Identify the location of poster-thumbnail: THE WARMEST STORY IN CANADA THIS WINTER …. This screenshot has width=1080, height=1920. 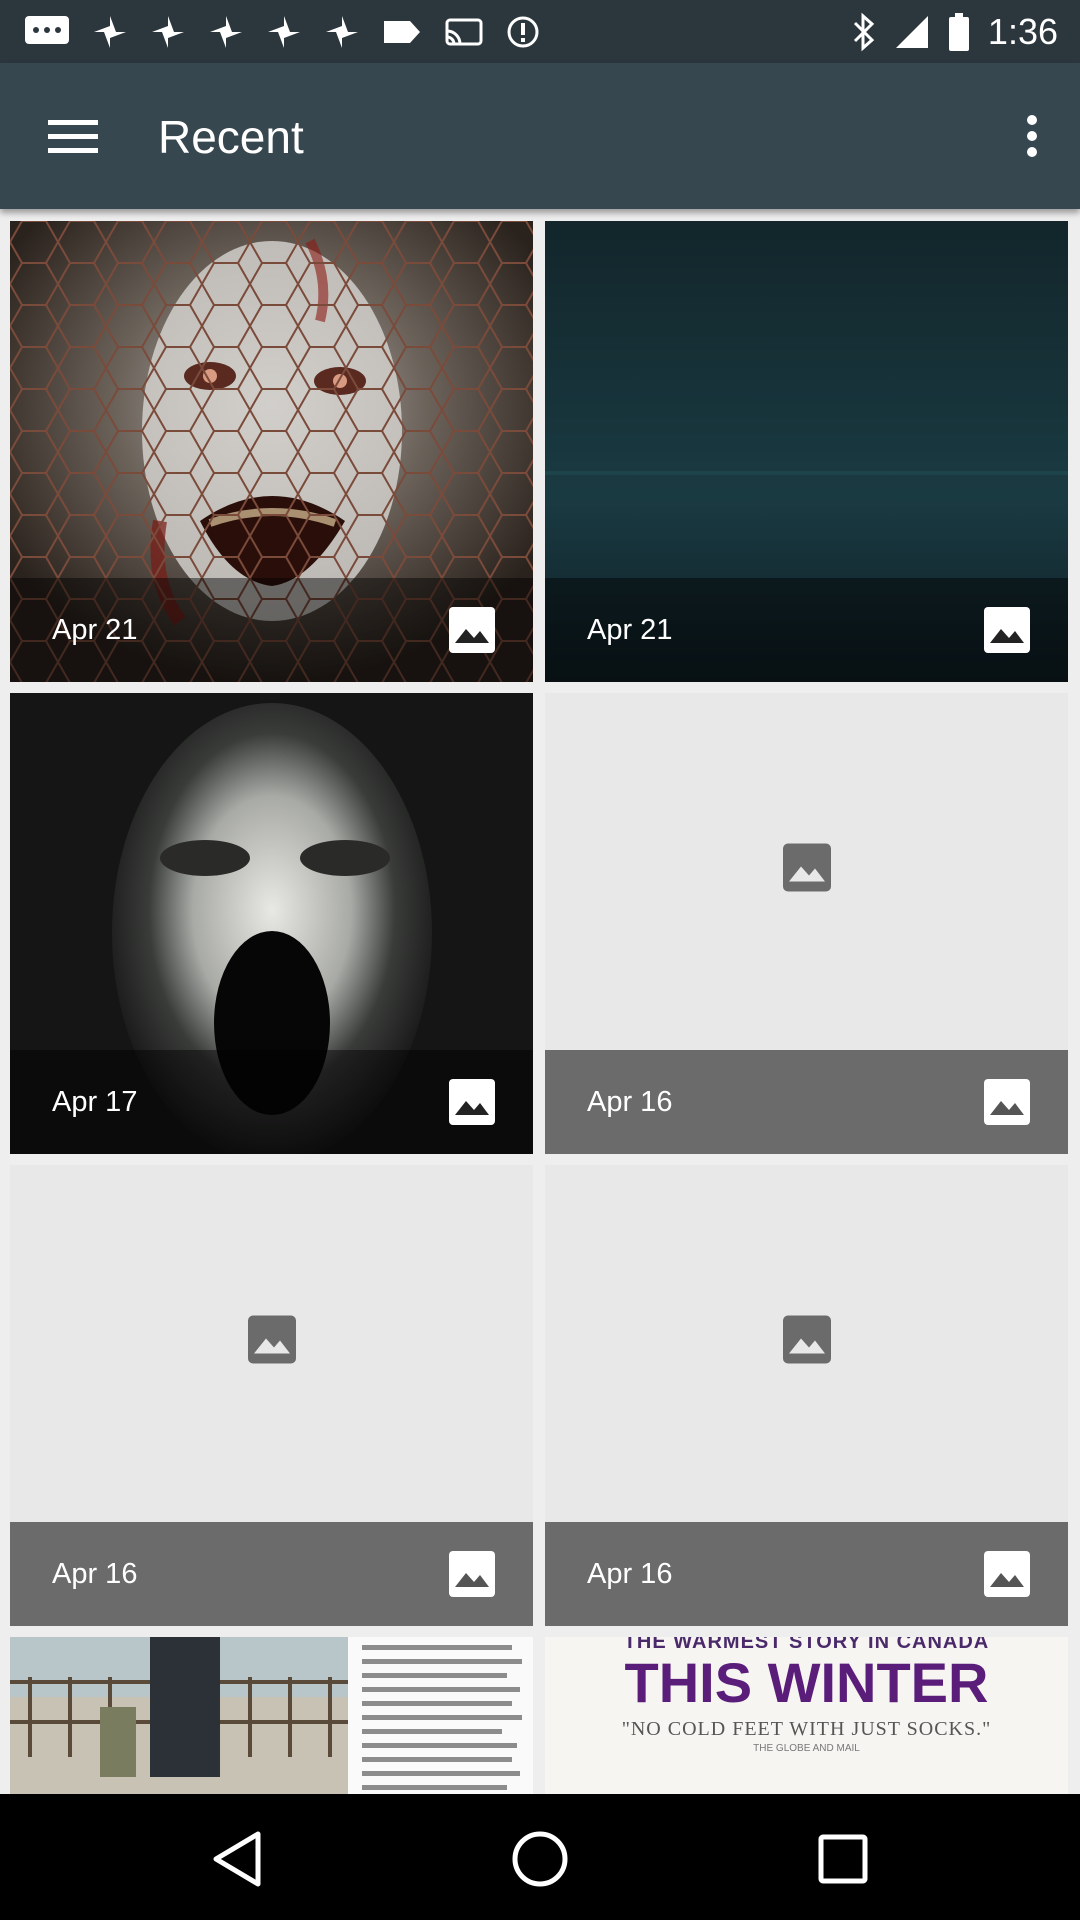
(806, 1715).